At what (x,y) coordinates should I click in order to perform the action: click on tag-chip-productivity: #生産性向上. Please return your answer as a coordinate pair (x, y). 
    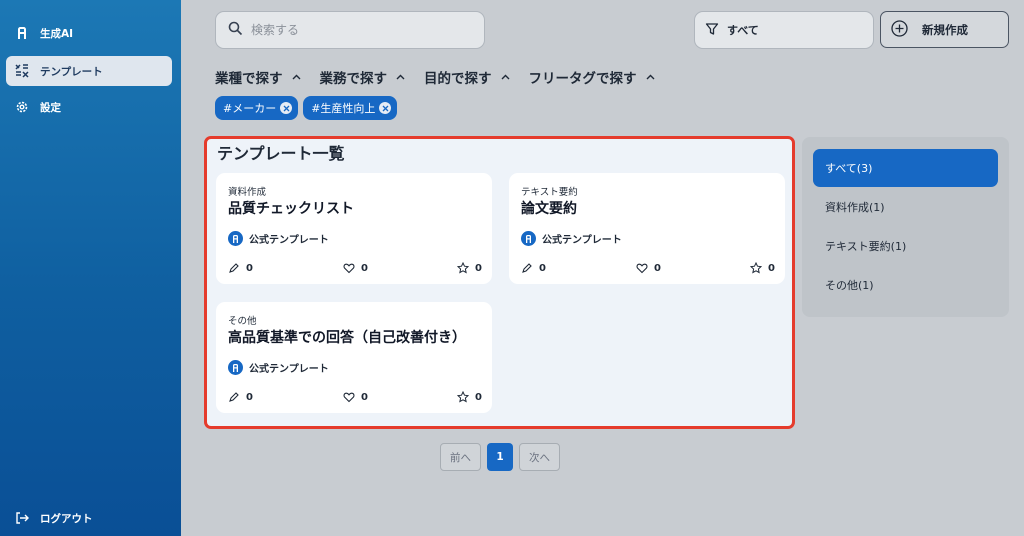
    Looking at the image, I should click on (350, 108).